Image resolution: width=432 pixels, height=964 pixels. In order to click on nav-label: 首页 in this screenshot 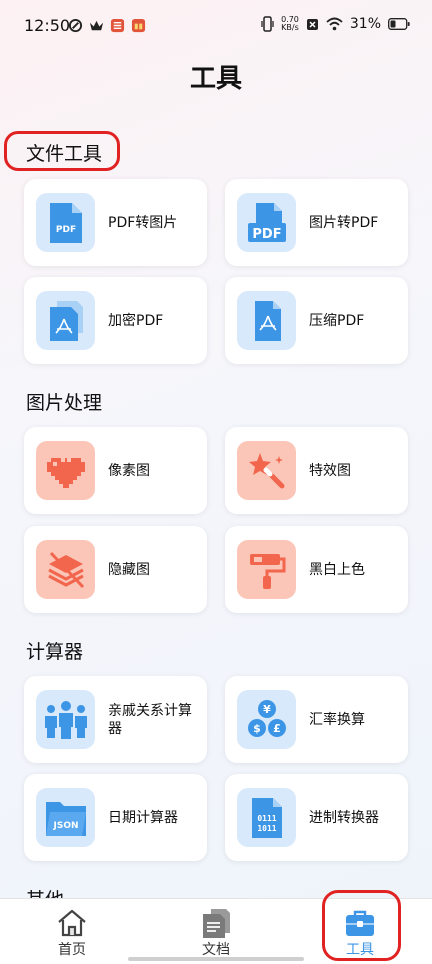, I will do `click(72, 950)`.